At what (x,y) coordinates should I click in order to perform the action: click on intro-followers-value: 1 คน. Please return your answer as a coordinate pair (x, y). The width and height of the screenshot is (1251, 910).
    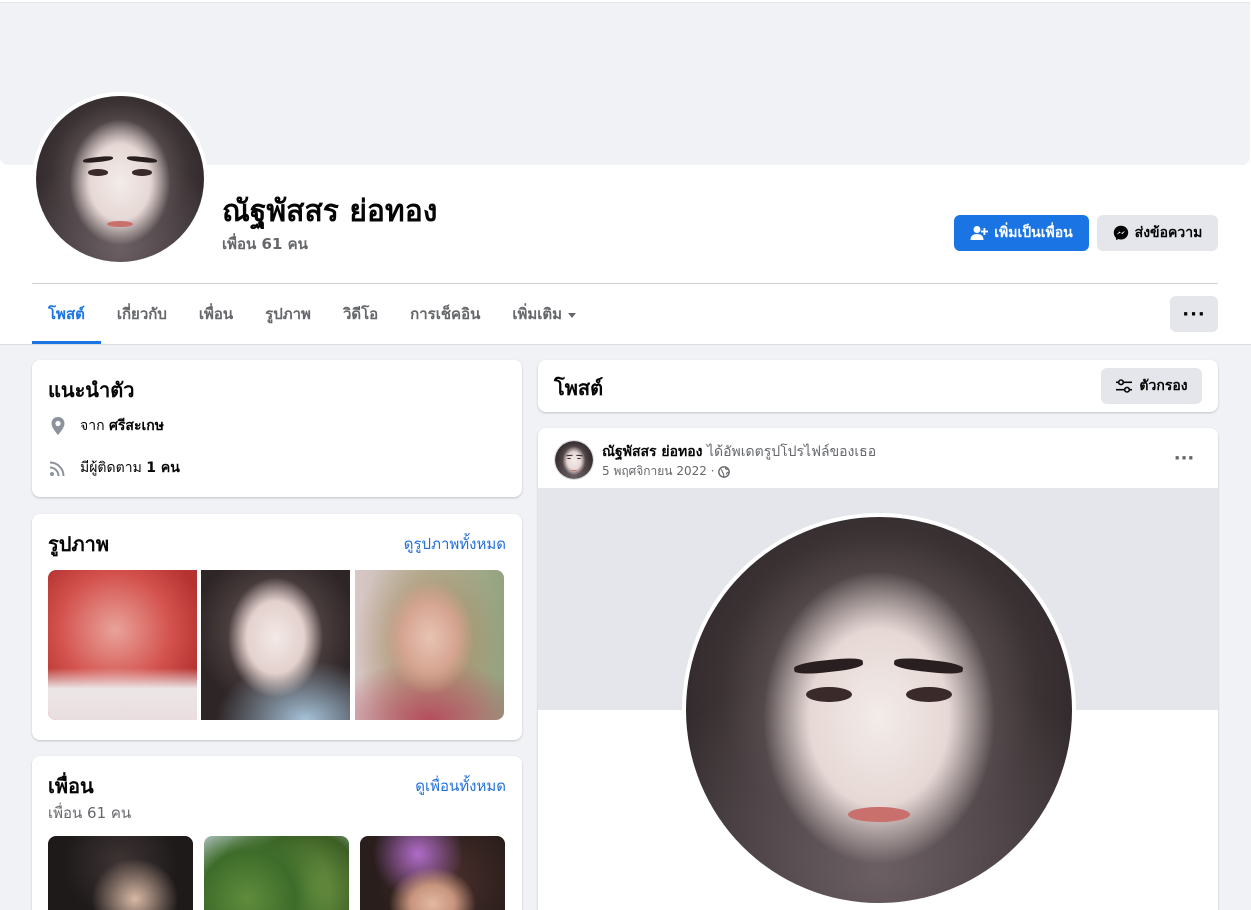
    Looking at the image, I should click on (163, 468).